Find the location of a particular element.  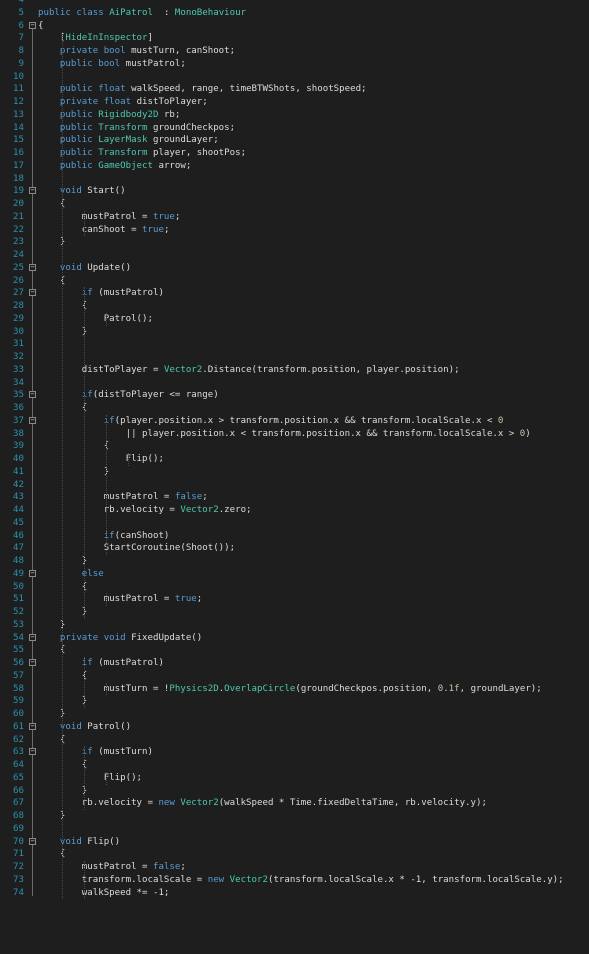

code-line: 65 Flip(); is located at coordinates (294, 778).